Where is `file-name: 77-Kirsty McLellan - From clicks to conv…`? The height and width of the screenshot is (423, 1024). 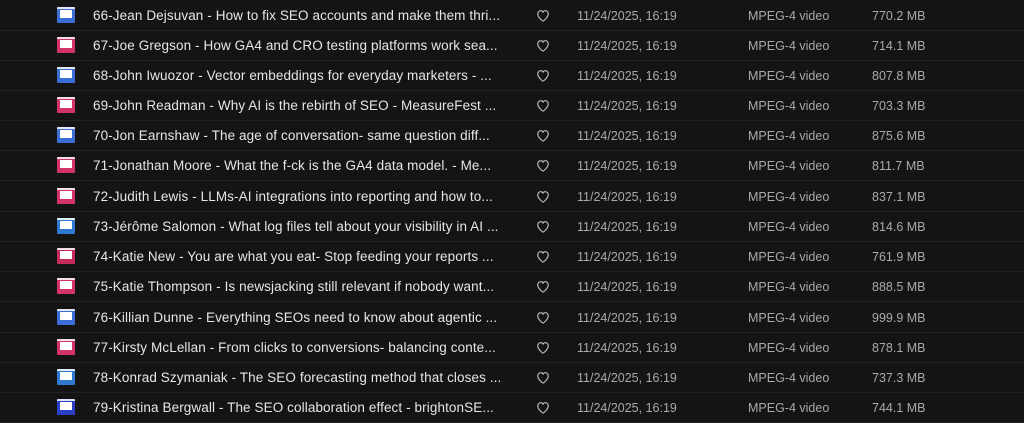 file-name: 77-Kirsty McLellan - From clicks to conv… is located at coordinates (303, 347).